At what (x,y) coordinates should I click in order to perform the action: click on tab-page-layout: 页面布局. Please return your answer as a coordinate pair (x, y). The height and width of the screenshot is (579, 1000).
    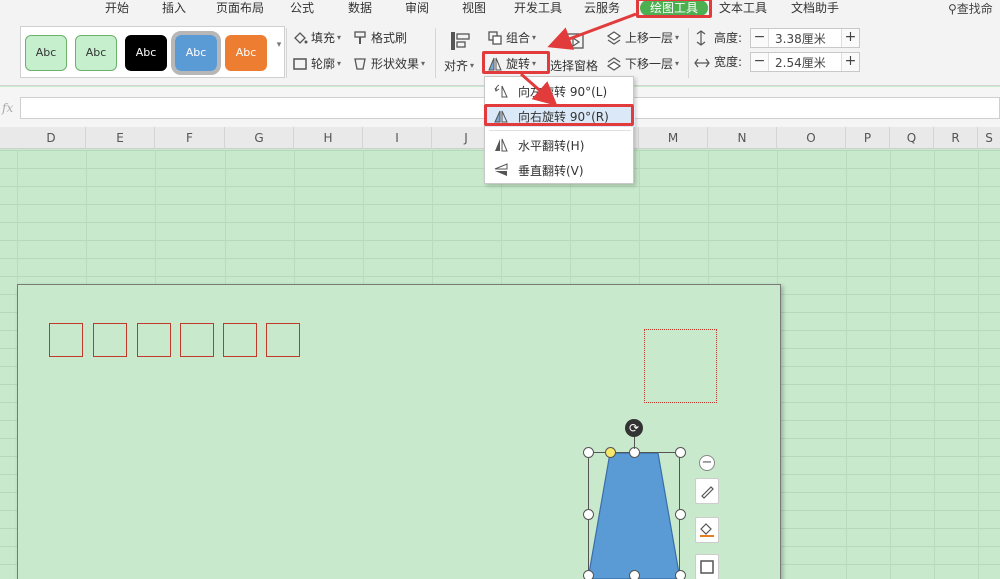
    Looking at the image, I should click on (240, 9).